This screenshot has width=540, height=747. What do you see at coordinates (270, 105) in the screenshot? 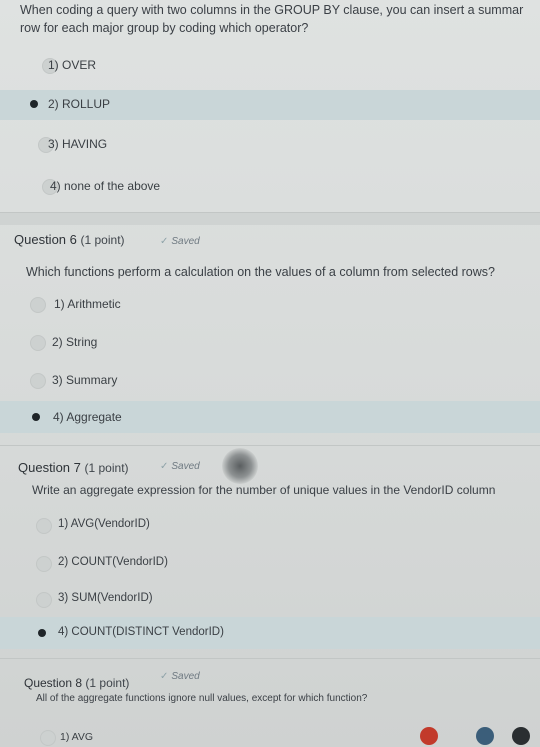
I see `q5-option-2: 2) ROLLUP` at bounding box center [270, 105].